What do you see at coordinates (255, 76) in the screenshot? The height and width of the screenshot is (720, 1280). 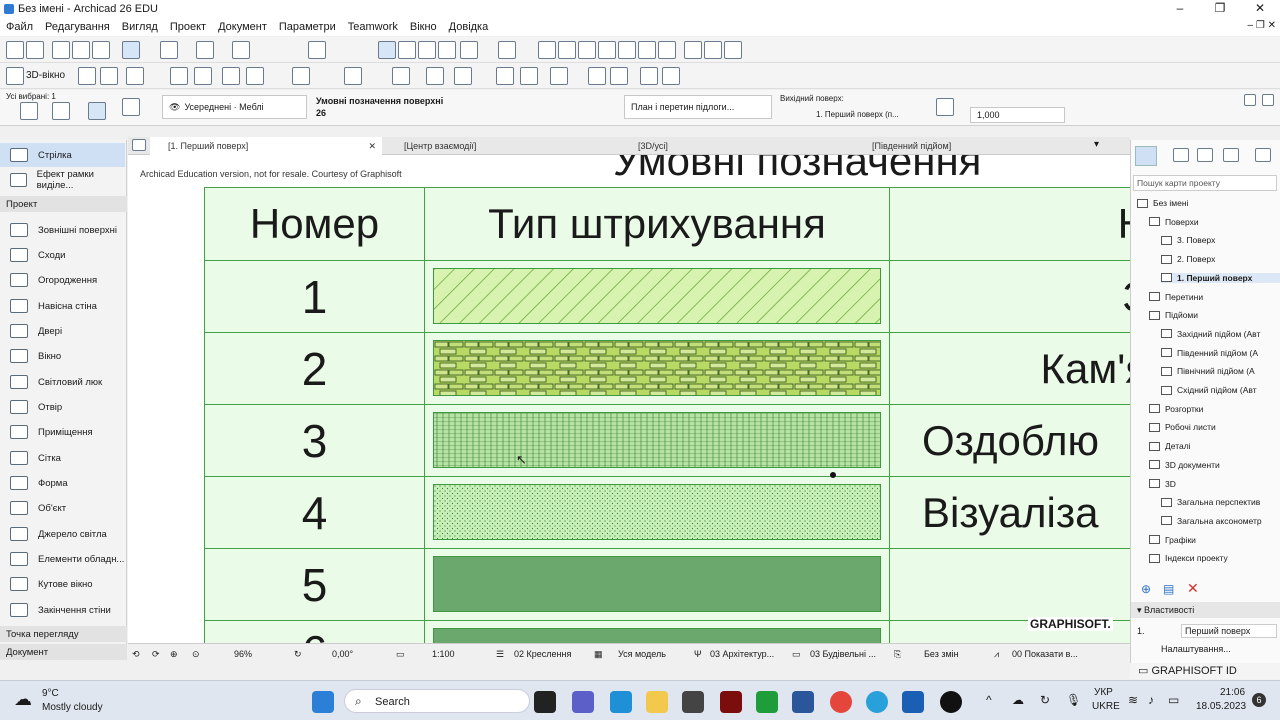 I see `cutaway-icon` at bounding box center [255, 76].